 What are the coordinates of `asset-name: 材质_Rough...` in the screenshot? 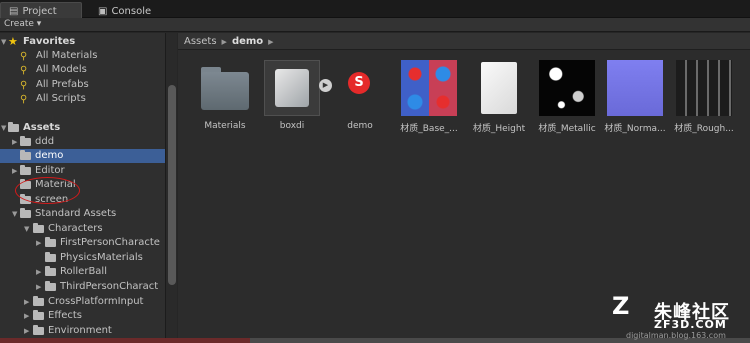 It's located at (704, 129).